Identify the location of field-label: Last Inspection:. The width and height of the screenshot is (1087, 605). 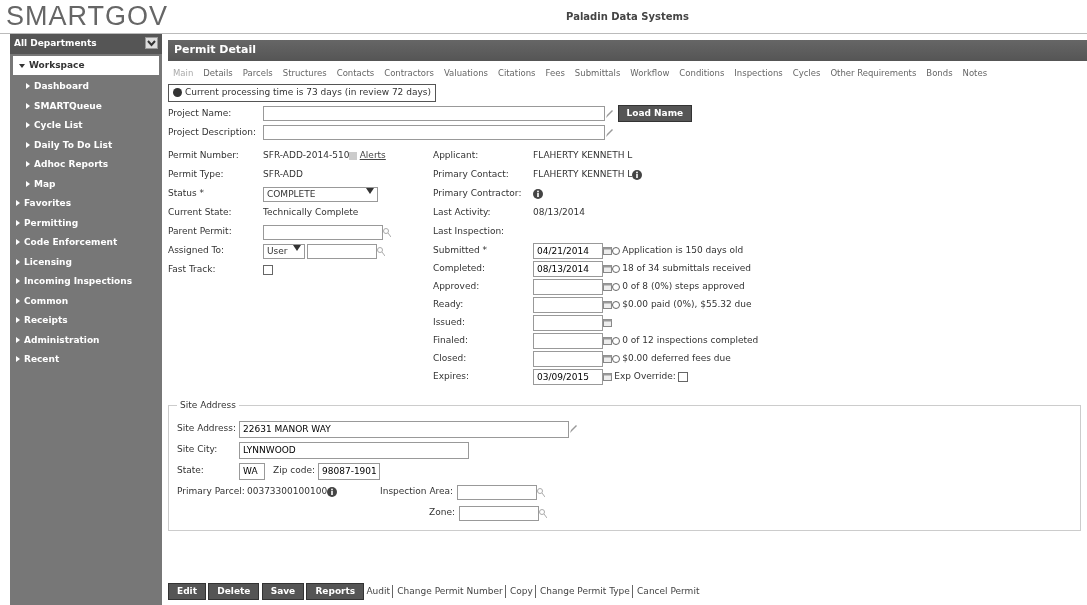
(469, 232).